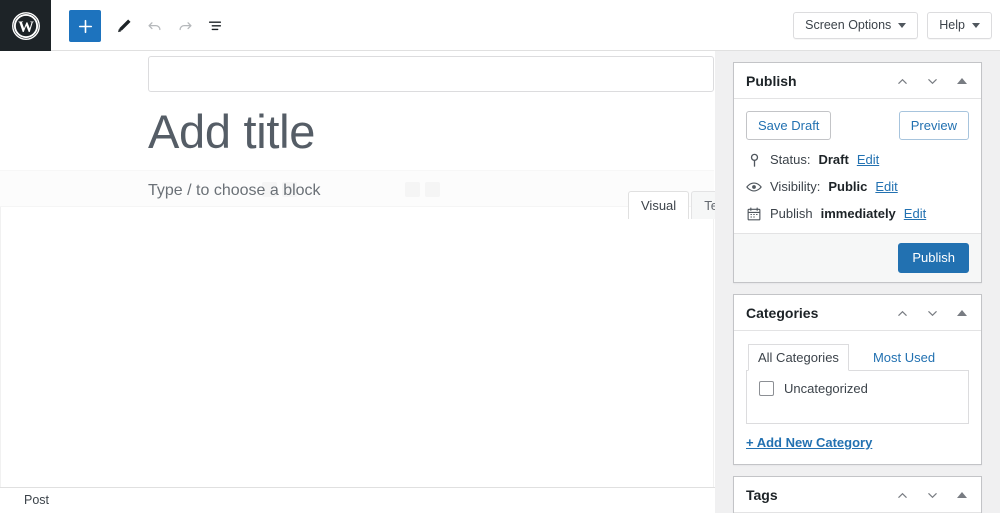  I want to click on status-row: Status: Draft Edit, so click(857, 159).